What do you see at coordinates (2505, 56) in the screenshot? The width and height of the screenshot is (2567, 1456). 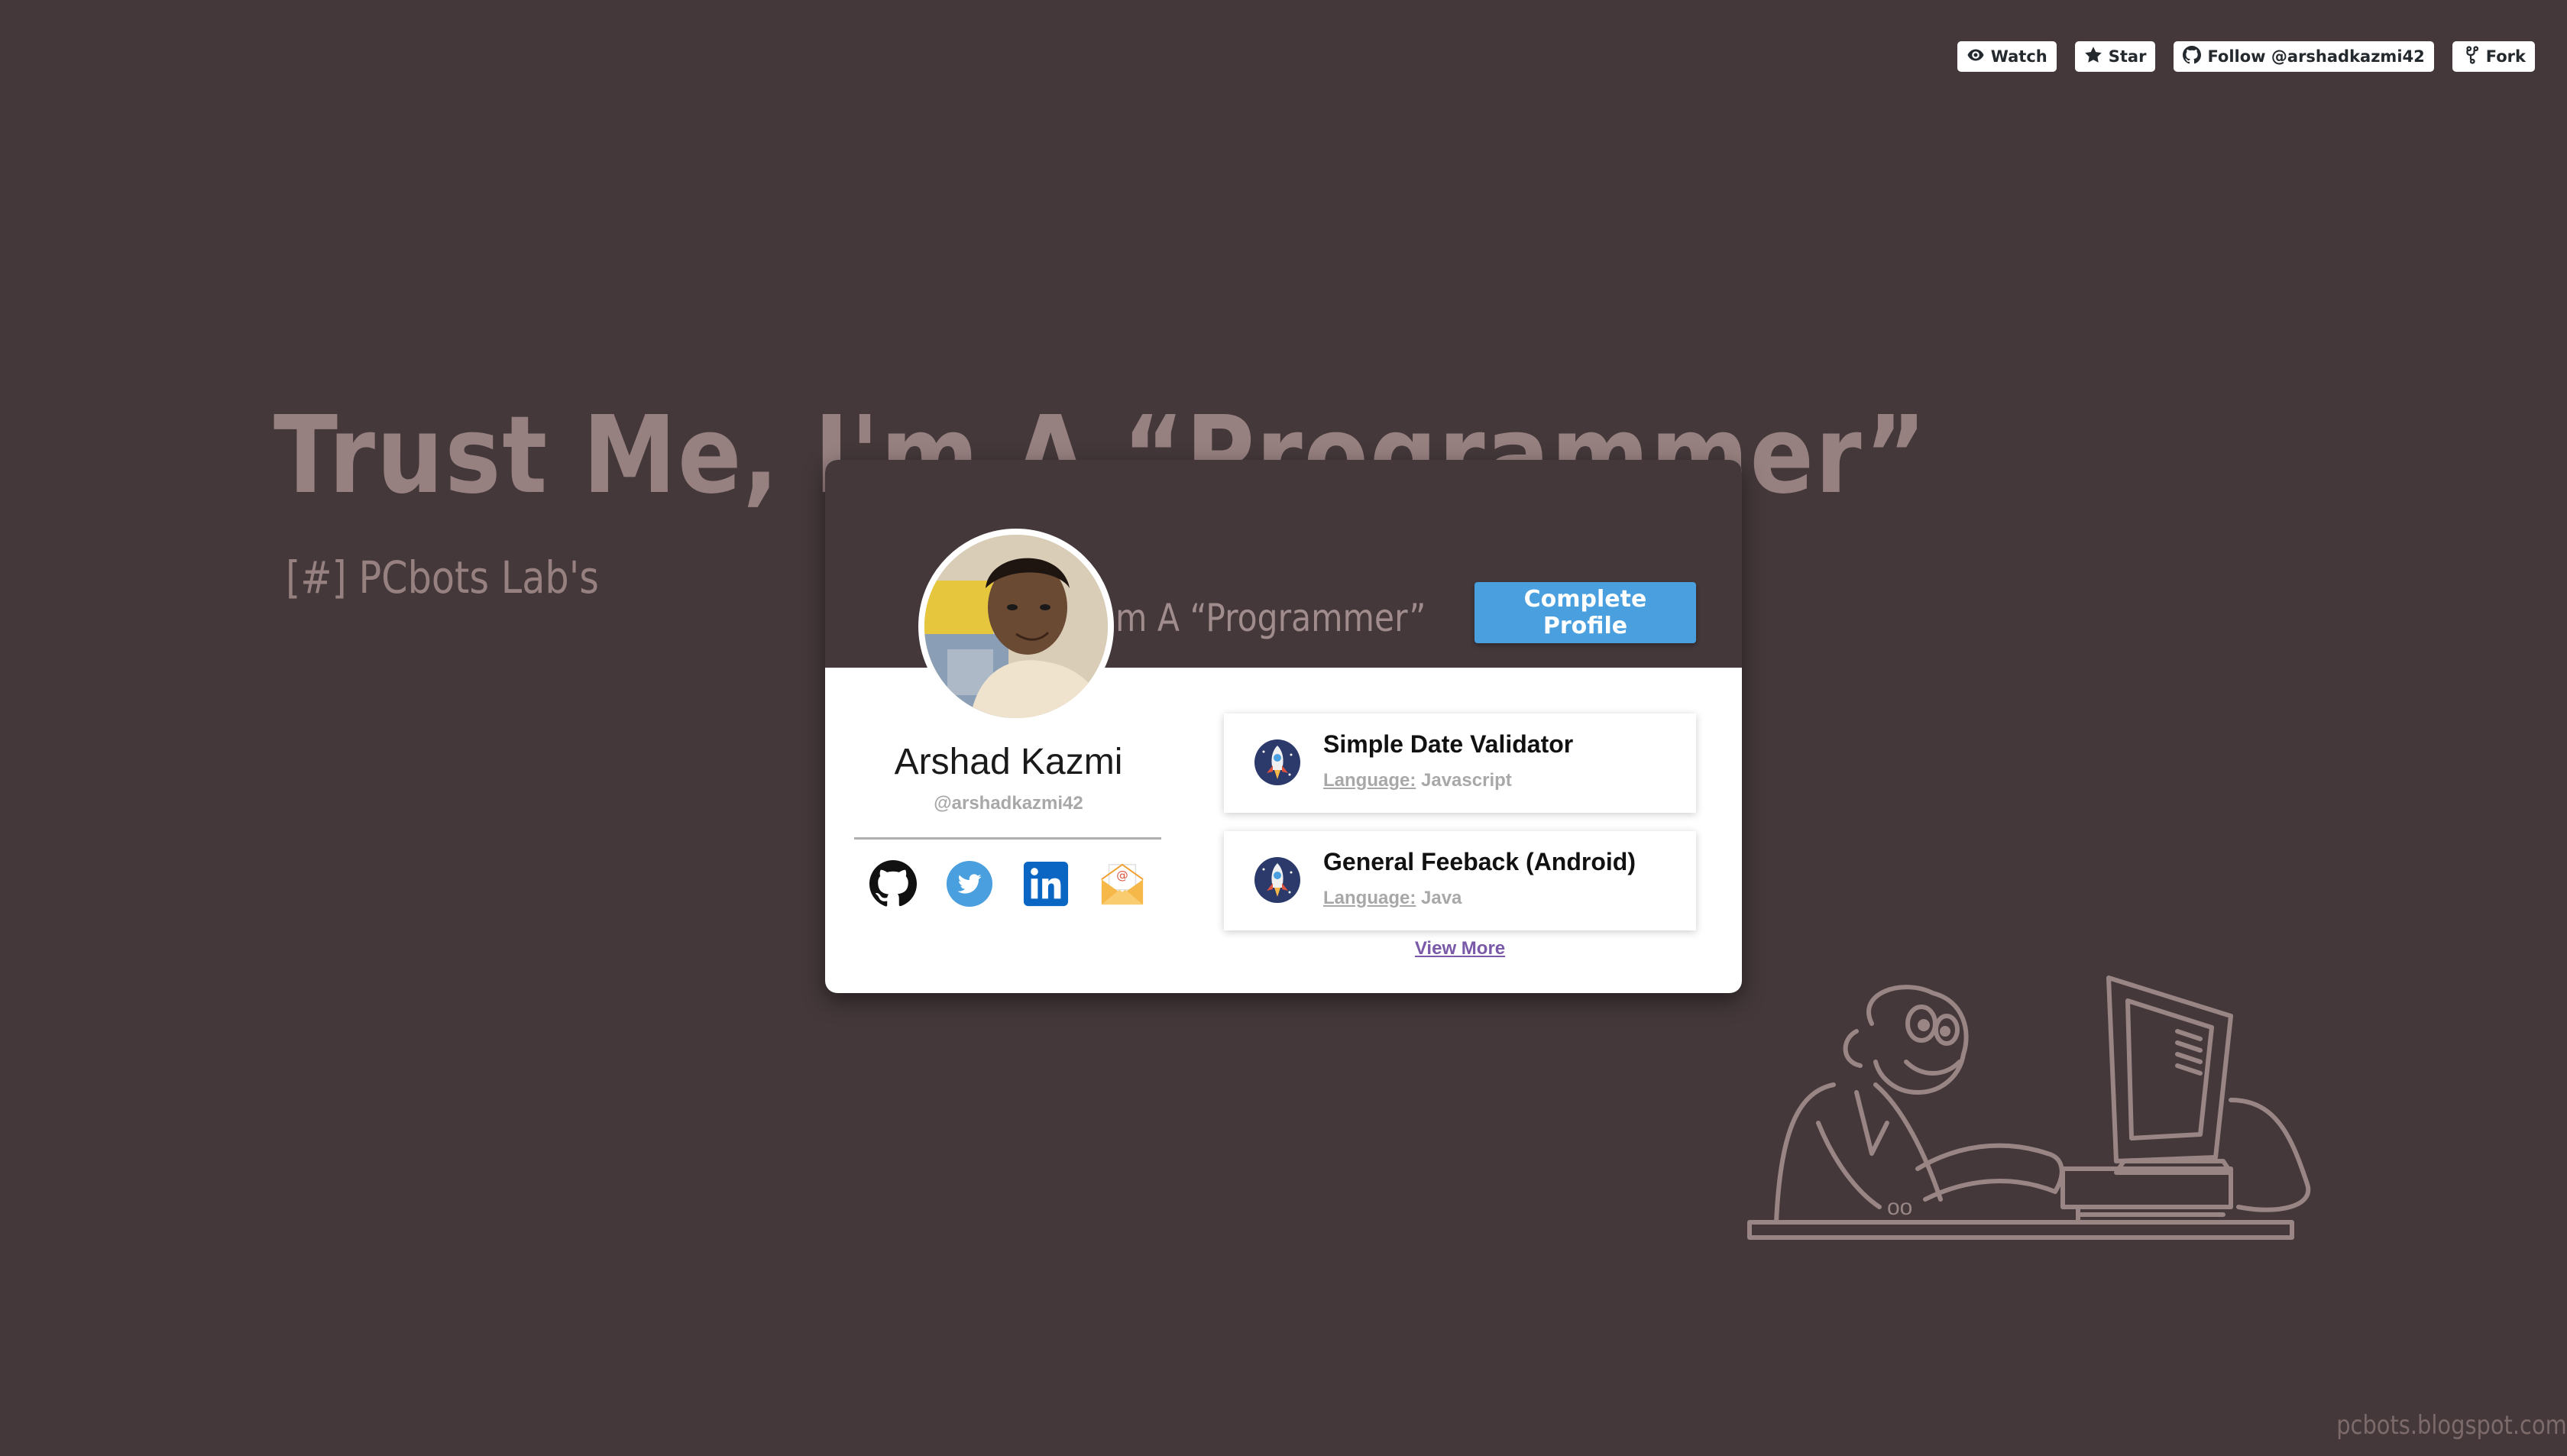 I see `fork-label: Fork` at bounding box center [2505, 56].